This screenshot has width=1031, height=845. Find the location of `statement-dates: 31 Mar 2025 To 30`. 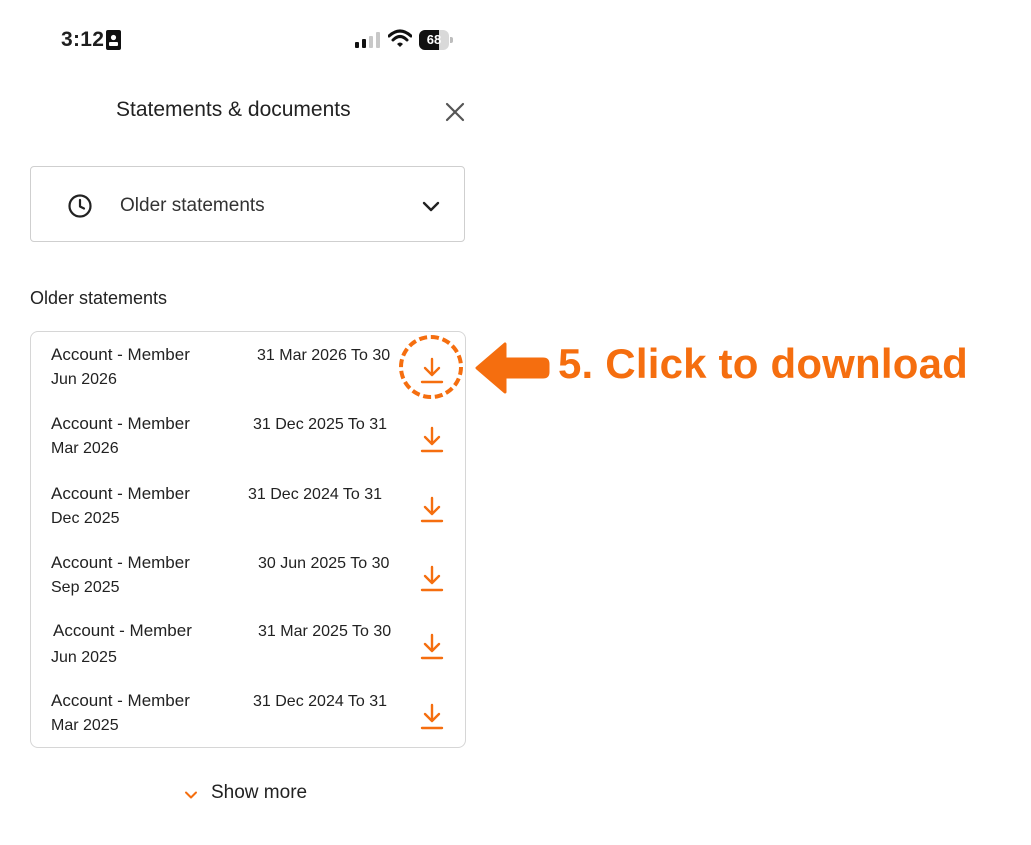

statement-dates: 31 Mar 2025 To 30 is located at coordinates (325, 631).